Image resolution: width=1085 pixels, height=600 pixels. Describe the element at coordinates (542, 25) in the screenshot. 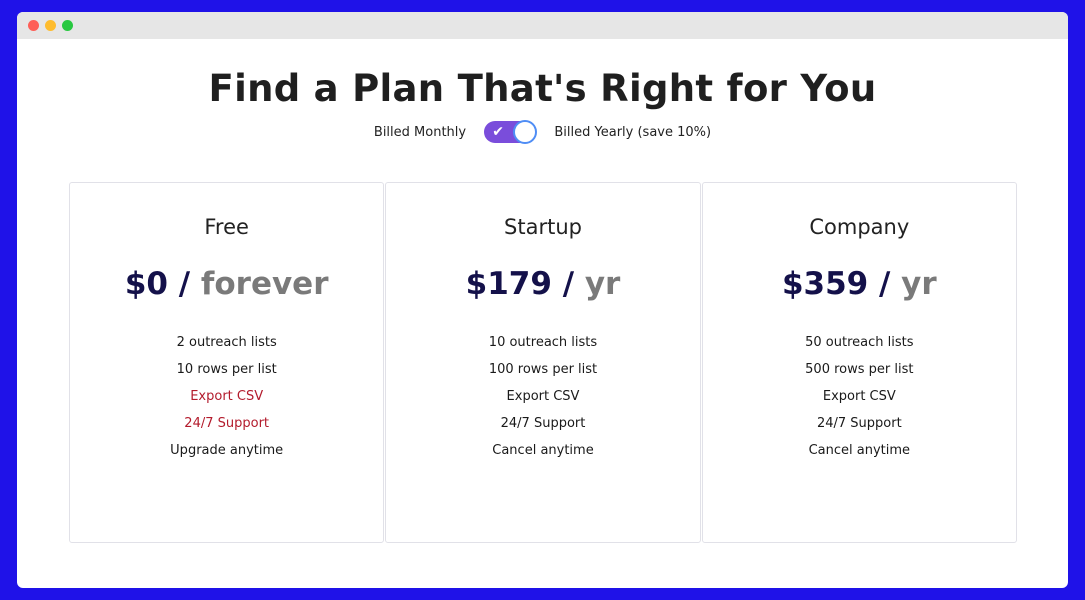

I see `title-bar` at that location.